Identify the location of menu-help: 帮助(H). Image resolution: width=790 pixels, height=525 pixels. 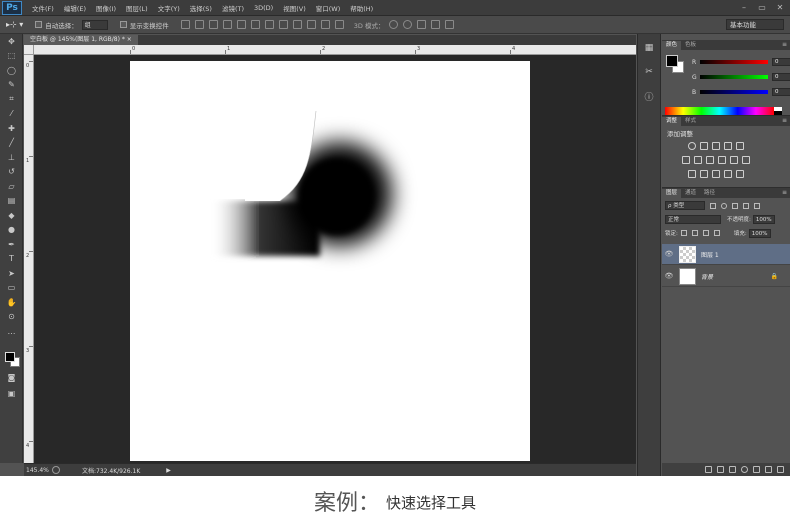
(361, 8).